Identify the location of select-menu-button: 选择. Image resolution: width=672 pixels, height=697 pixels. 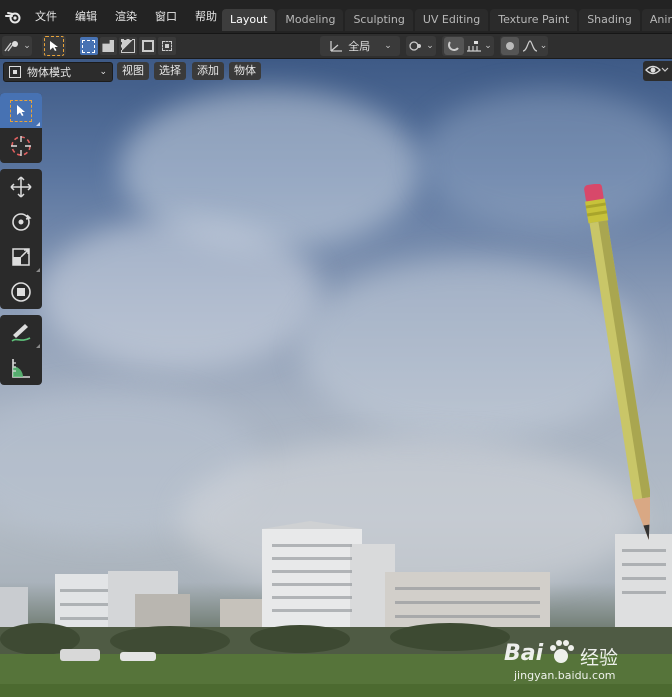
(170, 71).